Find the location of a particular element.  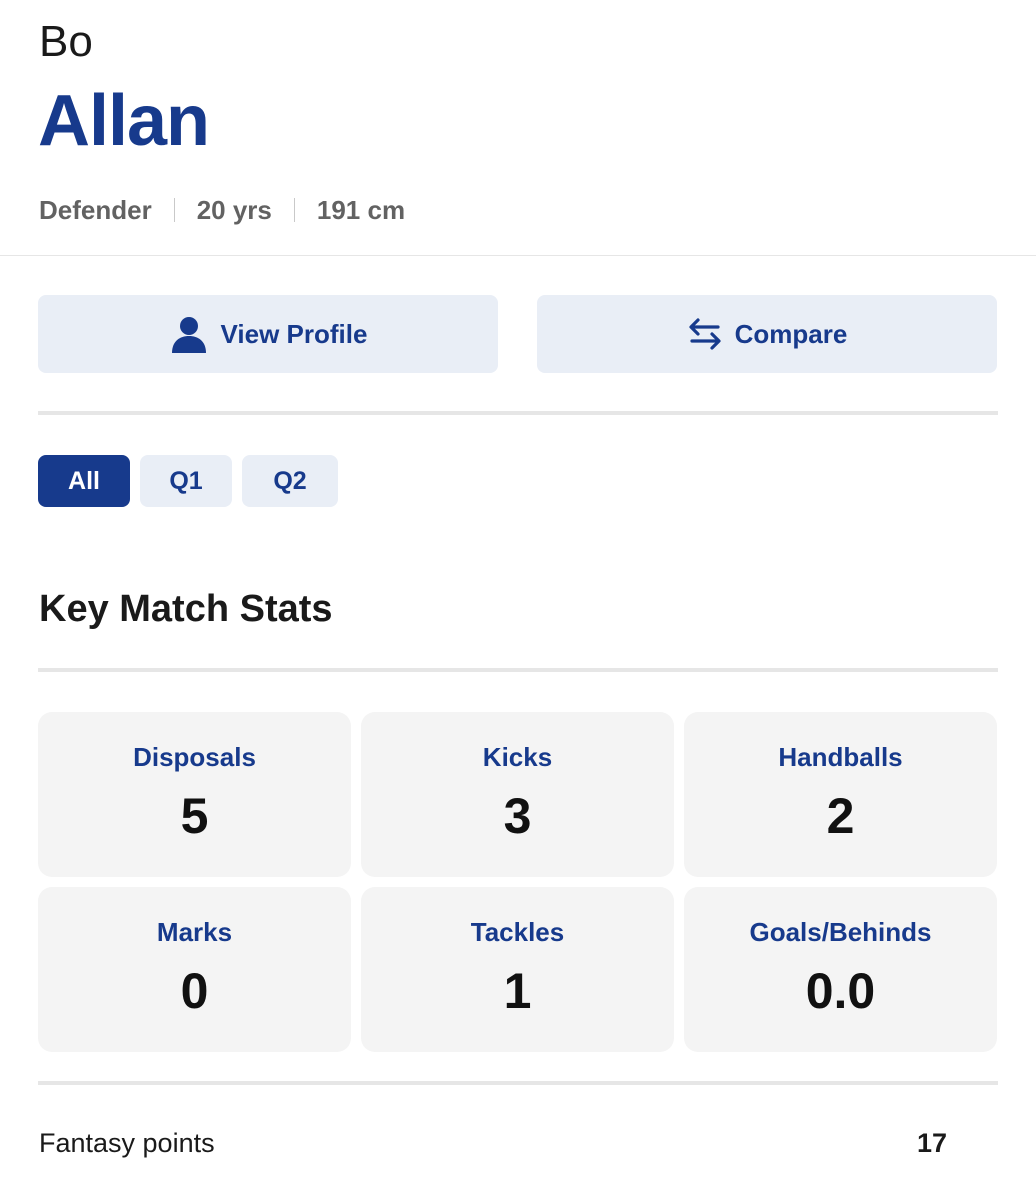

view-profile-label: View Profile is located at coordinates (294, 333).